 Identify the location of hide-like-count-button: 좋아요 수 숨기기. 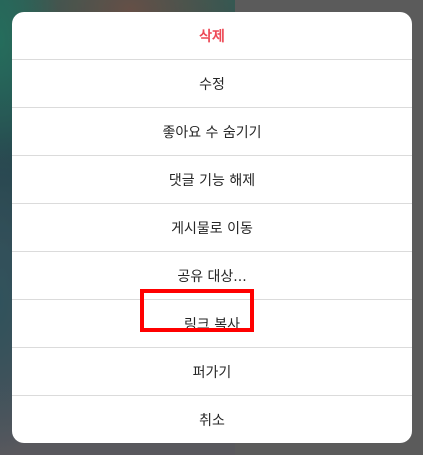
(212, 131).